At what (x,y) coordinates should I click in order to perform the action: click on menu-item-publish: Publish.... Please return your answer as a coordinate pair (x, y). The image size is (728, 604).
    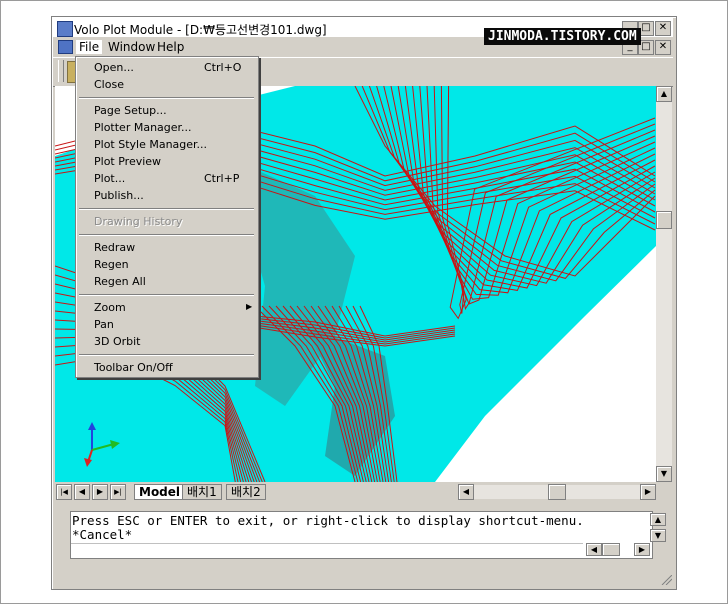
    Looking at the image, I should click on (119, 195).